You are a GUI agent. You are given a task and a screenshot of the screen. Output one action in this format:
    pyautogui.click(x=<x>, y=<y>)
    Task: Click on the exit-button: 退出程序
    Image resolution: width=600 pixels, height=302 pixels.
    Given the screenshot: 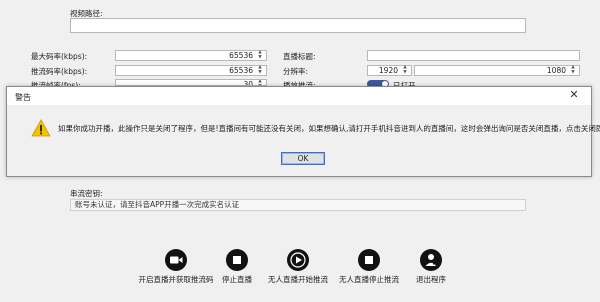 What is the action you would take?
    pyautogui.click(x=431, y=267)
    